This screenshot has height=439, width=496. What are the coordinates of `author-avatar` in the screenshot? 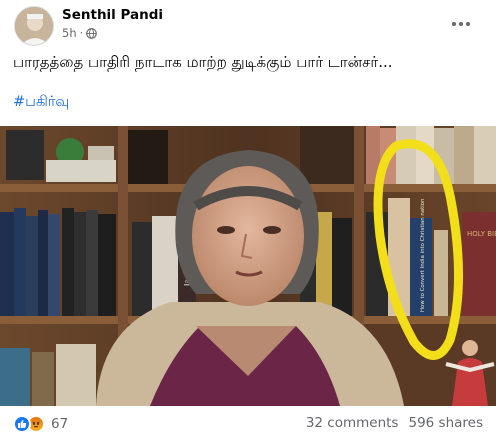 It's located at (34, 26).